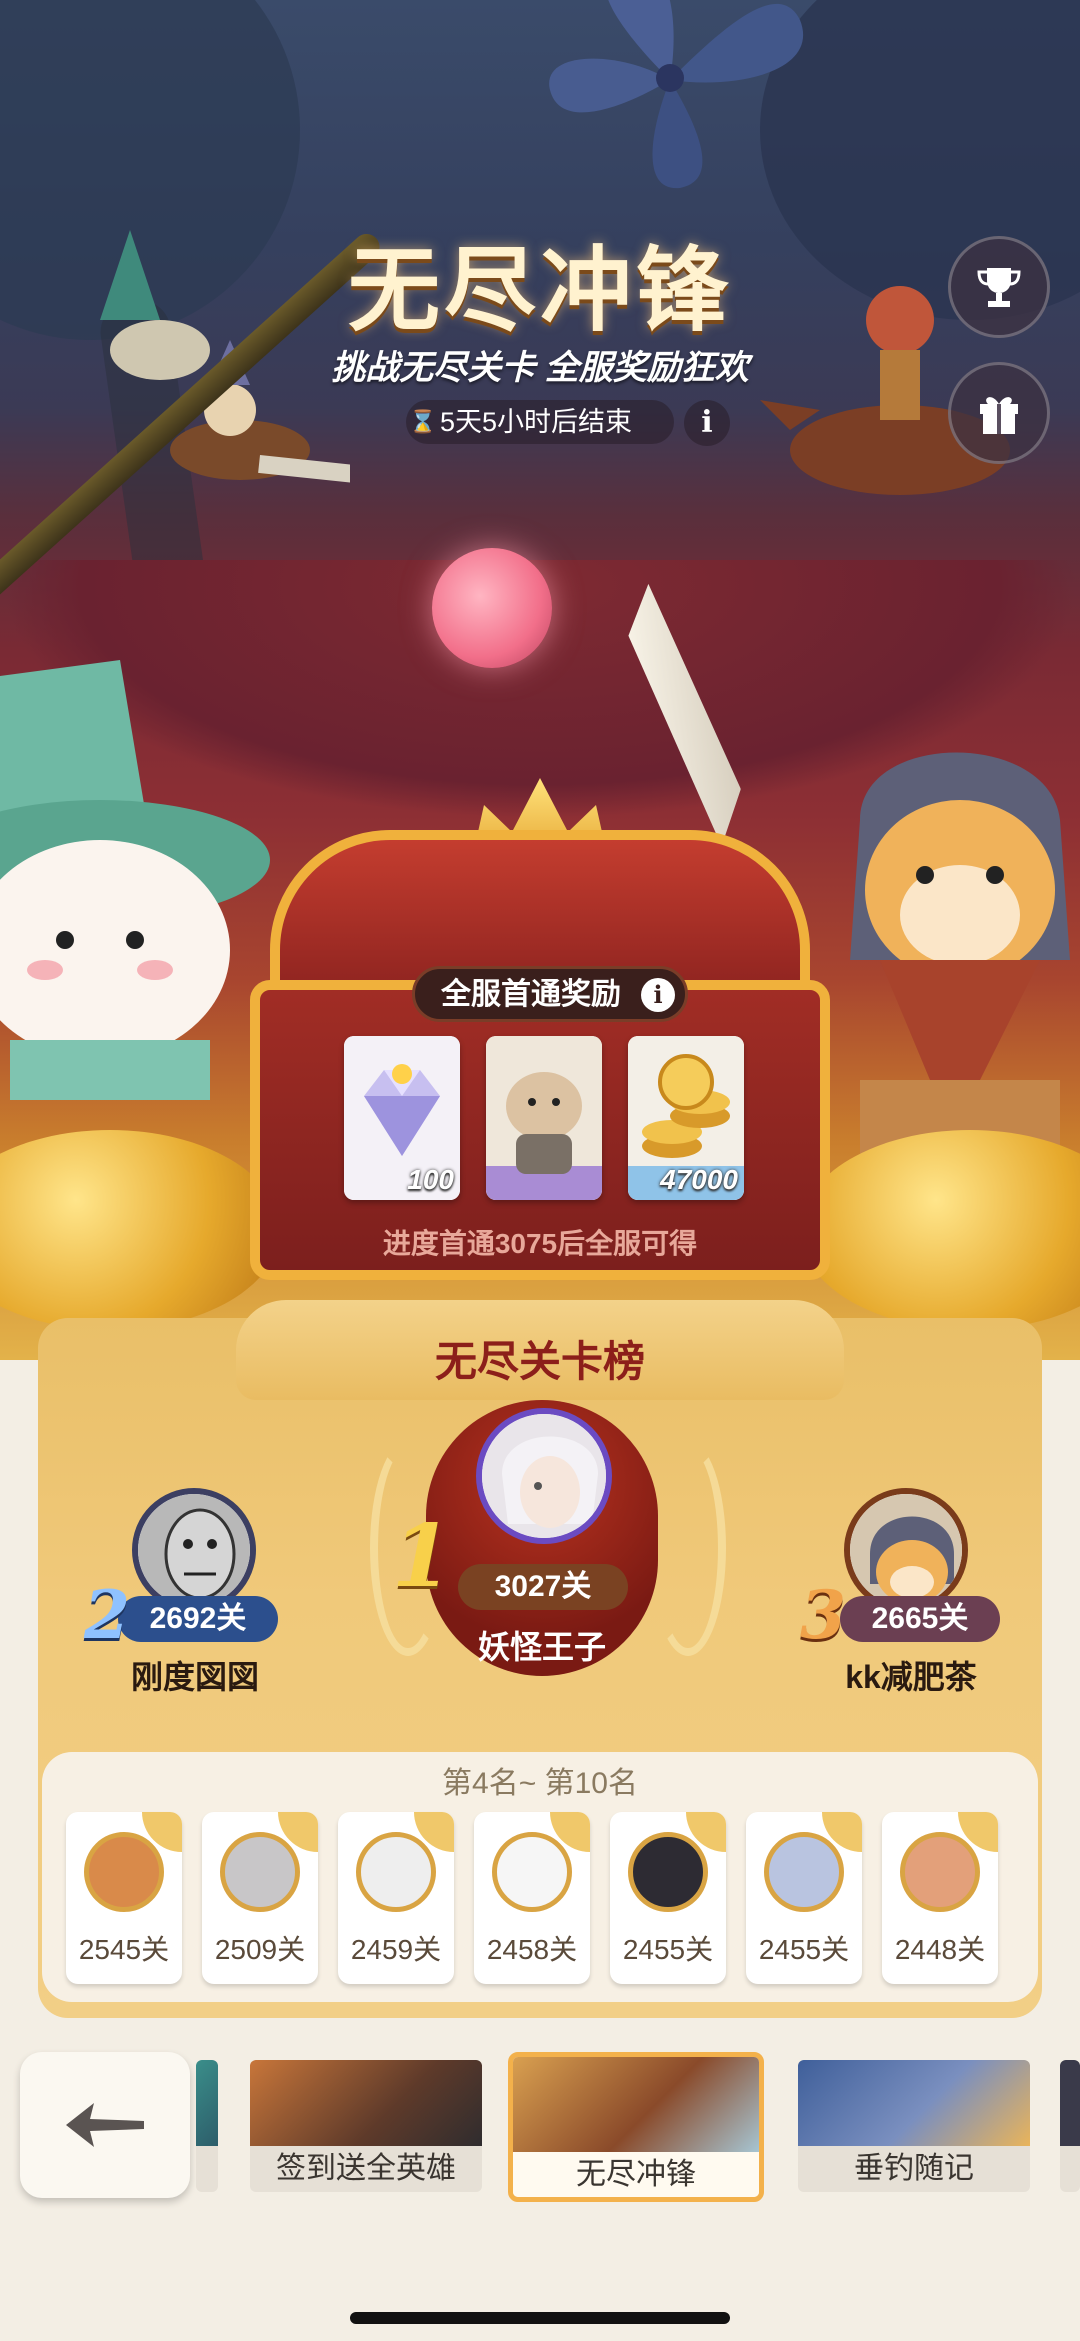 The width and height of the screenshot is (1080, 2341). What do you see at coordinates (914, 2169) in the screenshot?
I see `tab-label: 垂钓随记` at bounding box center [914, 2169].